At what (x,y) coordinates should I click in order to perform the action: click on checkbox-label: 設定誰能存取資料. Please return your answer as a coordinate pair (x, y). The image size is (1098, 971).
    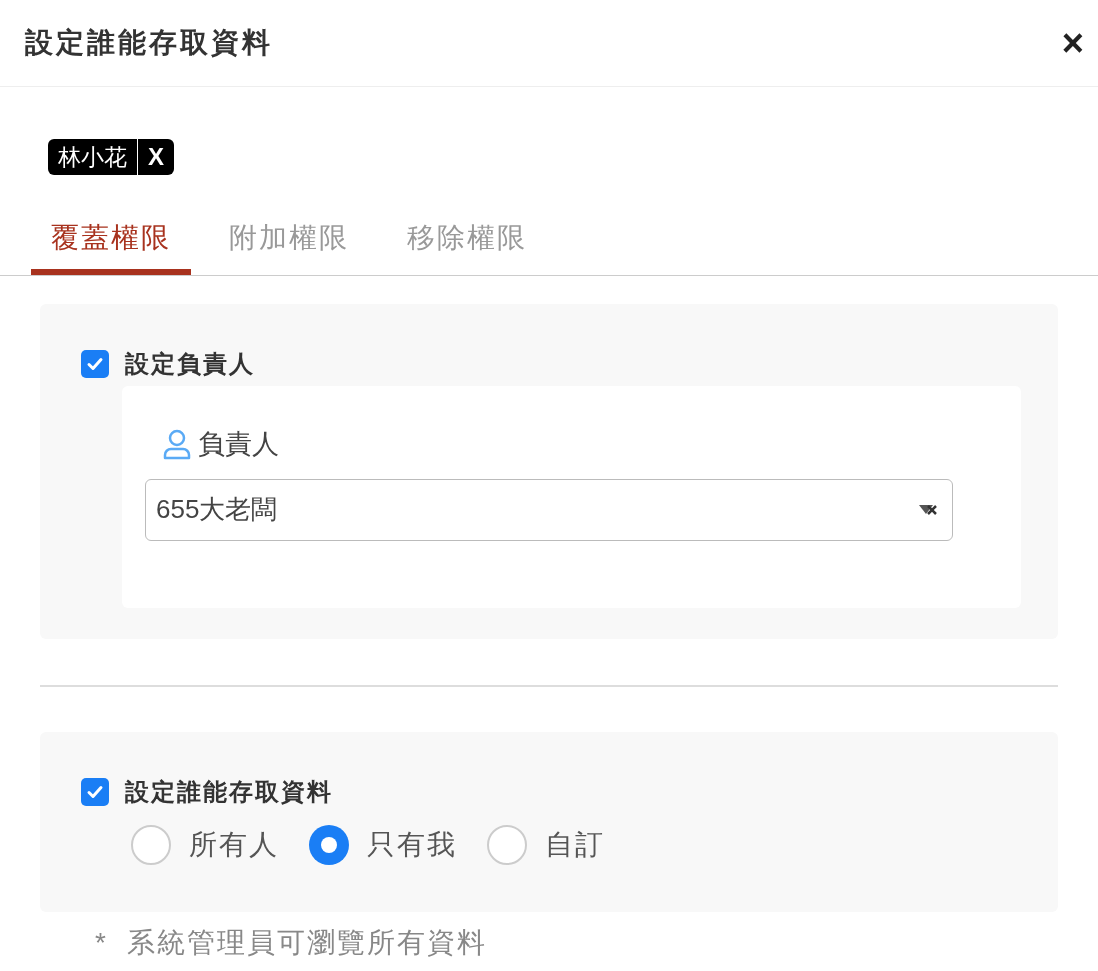
    Looking at the image, I should click on (229, 792).